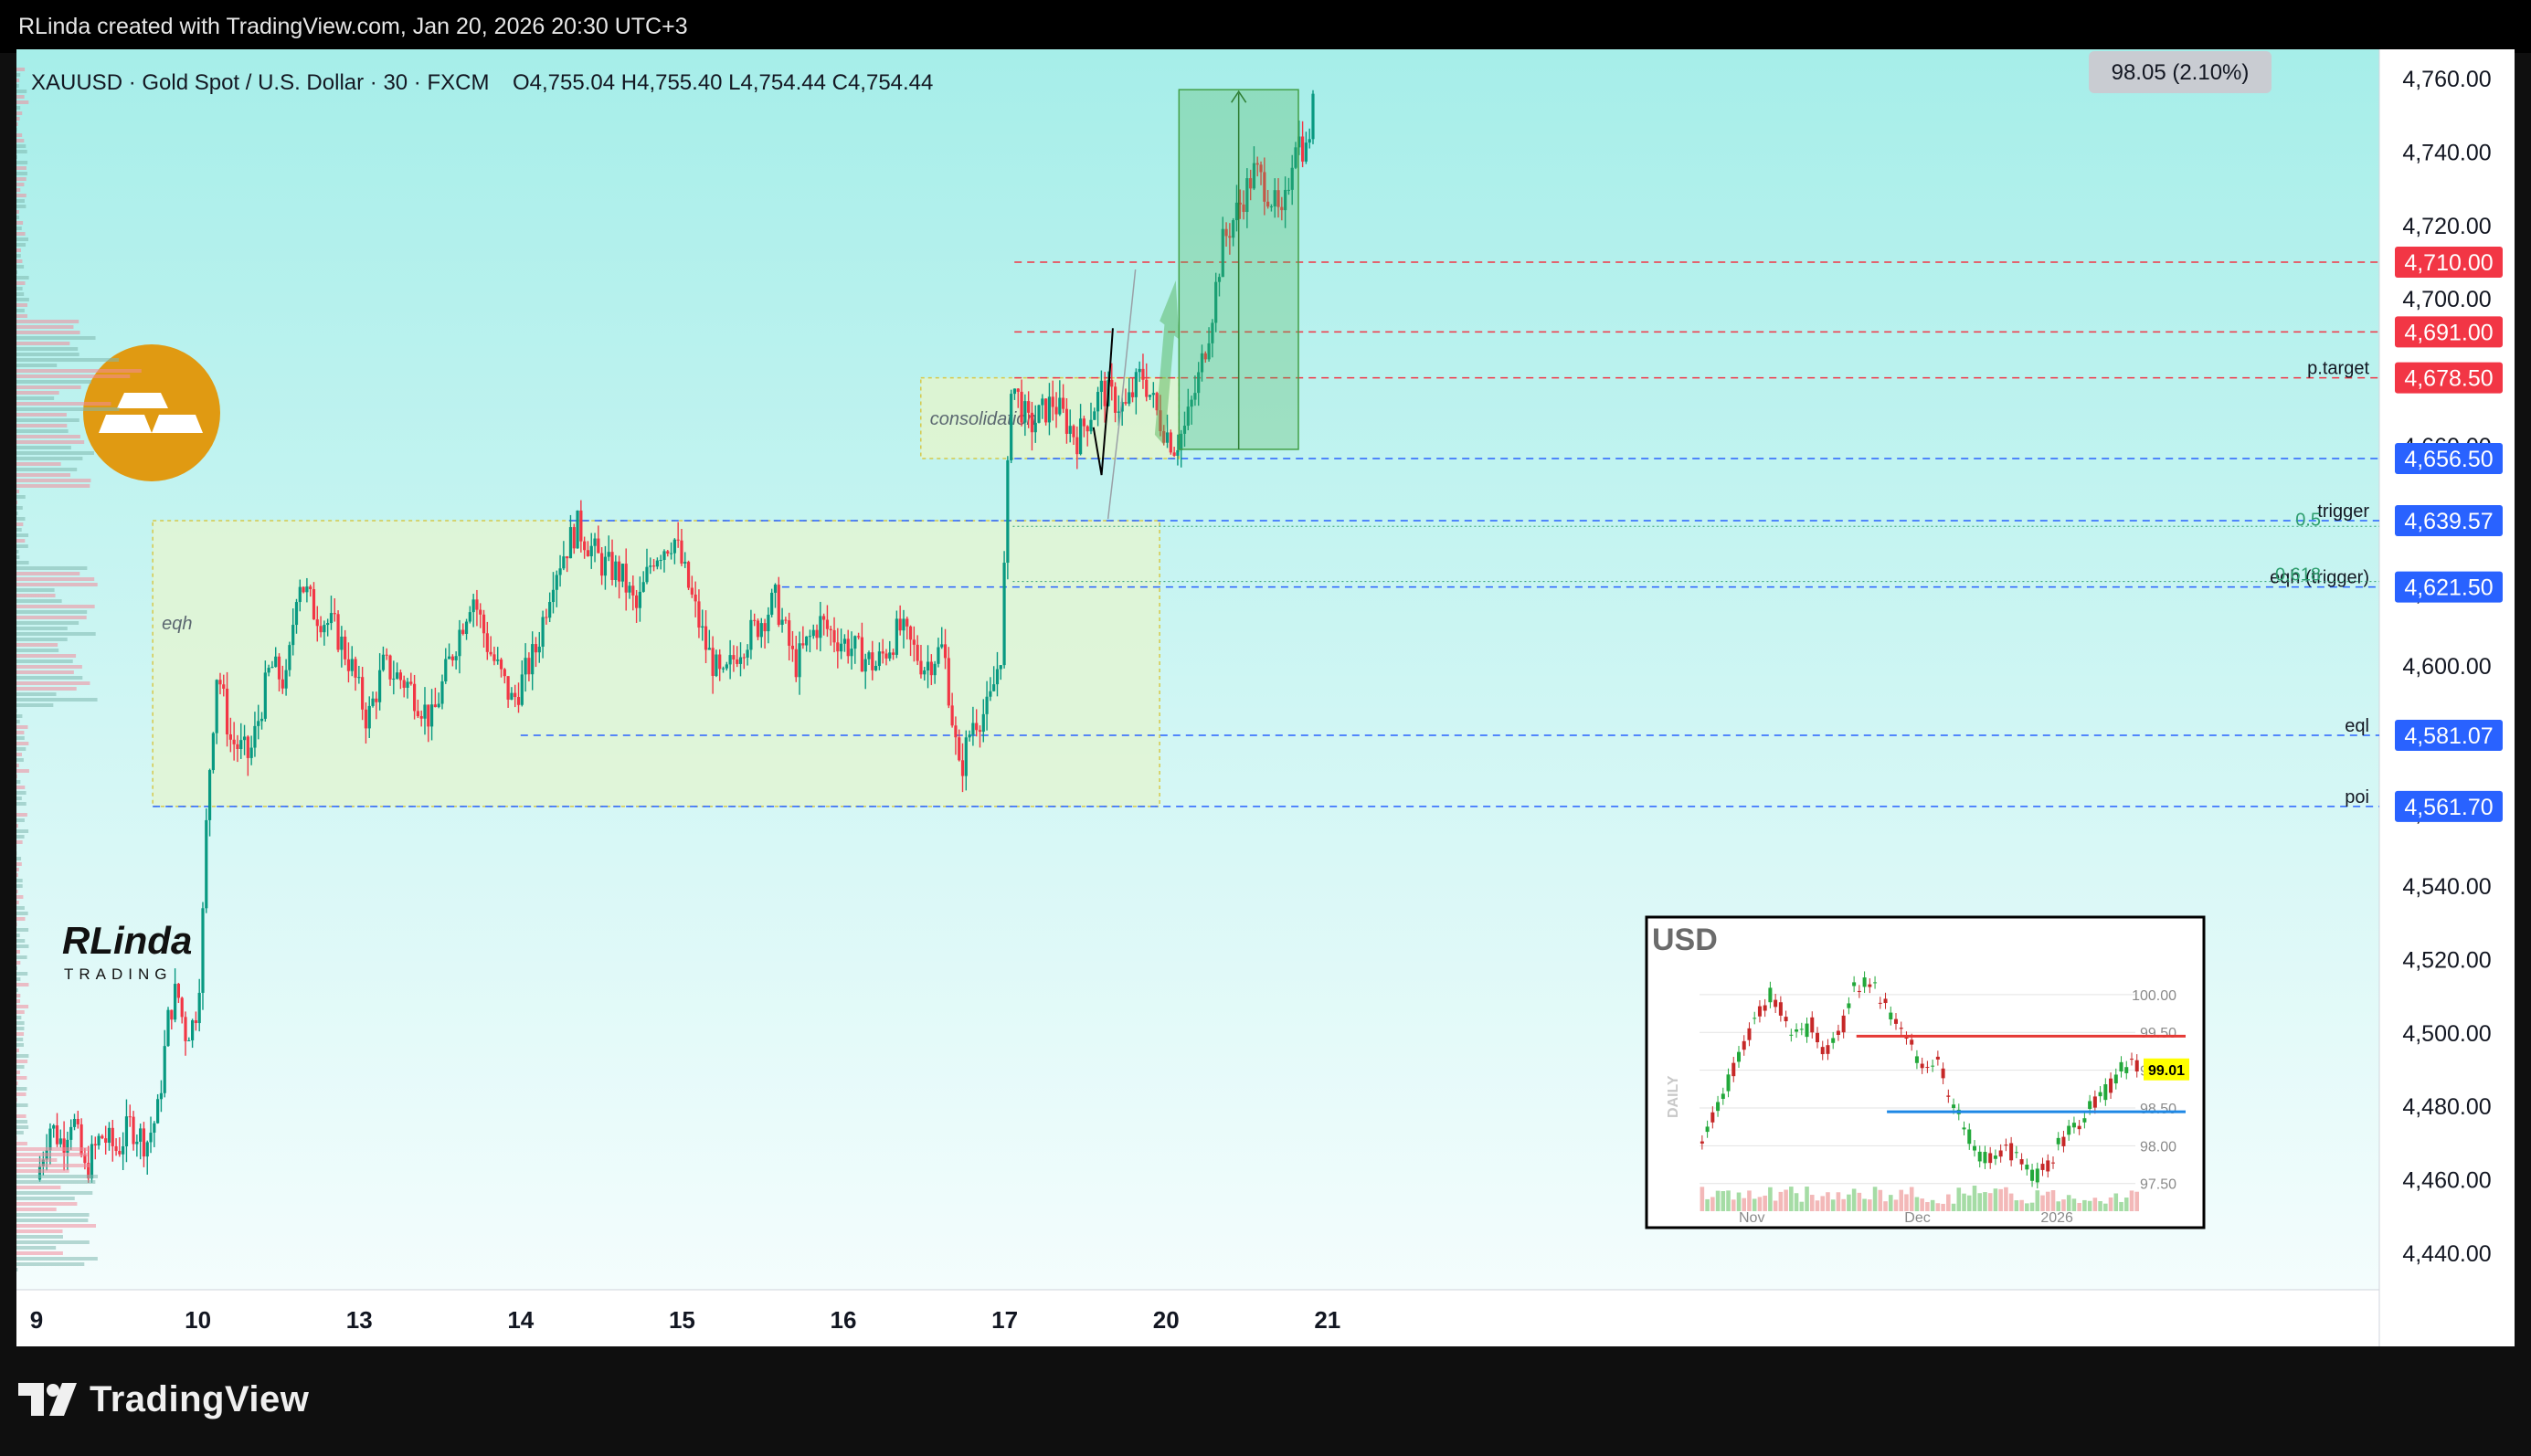 The image size is (2531, 1456). What do you see at coordinates (2446, 1107) in the screenshot?
I see `price-tick-label: 4,480.00` at bounding box center [2446, 1107].